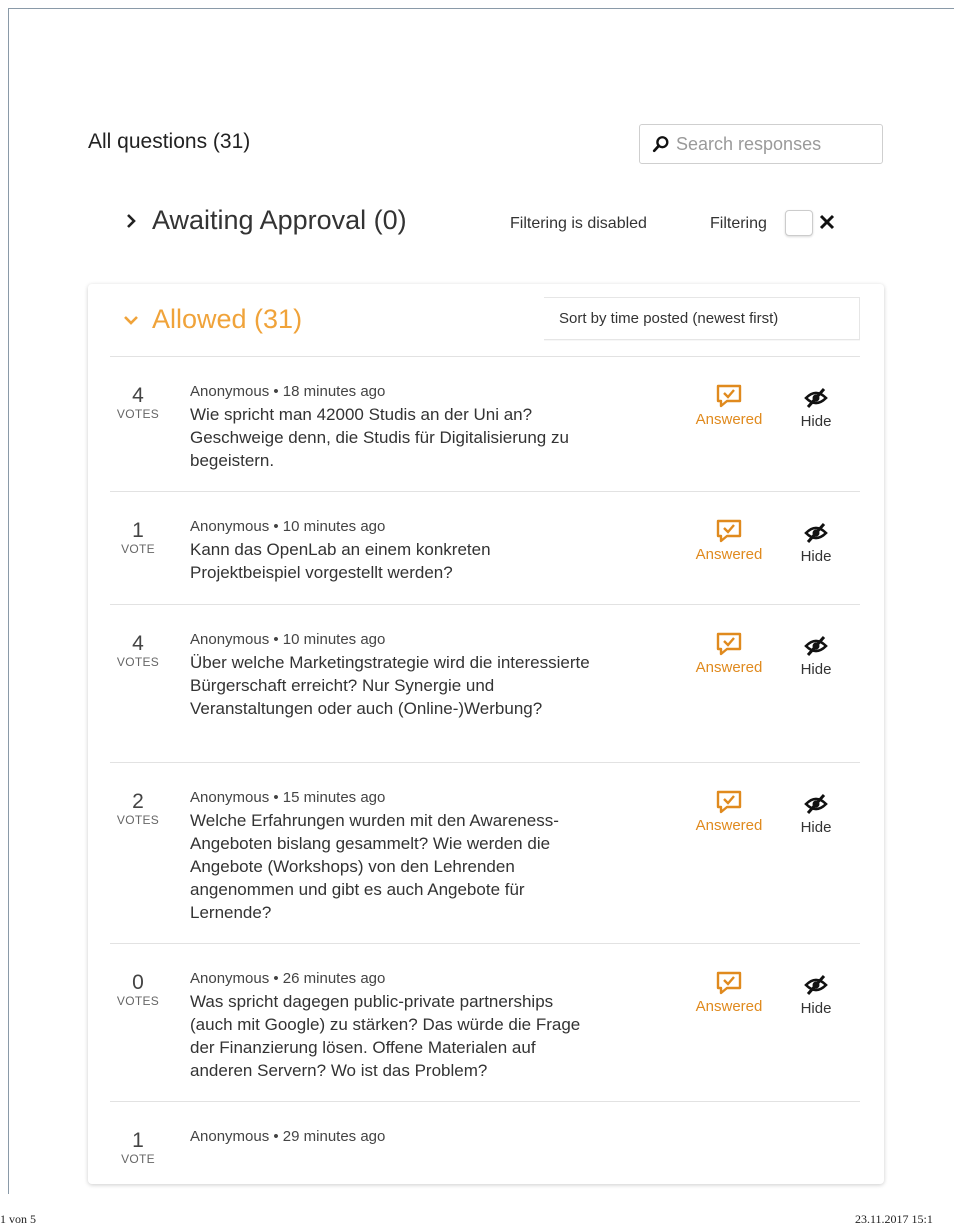  I want to click on question-meta: Anonymous • 15 minutes ago, so click(288, 797).